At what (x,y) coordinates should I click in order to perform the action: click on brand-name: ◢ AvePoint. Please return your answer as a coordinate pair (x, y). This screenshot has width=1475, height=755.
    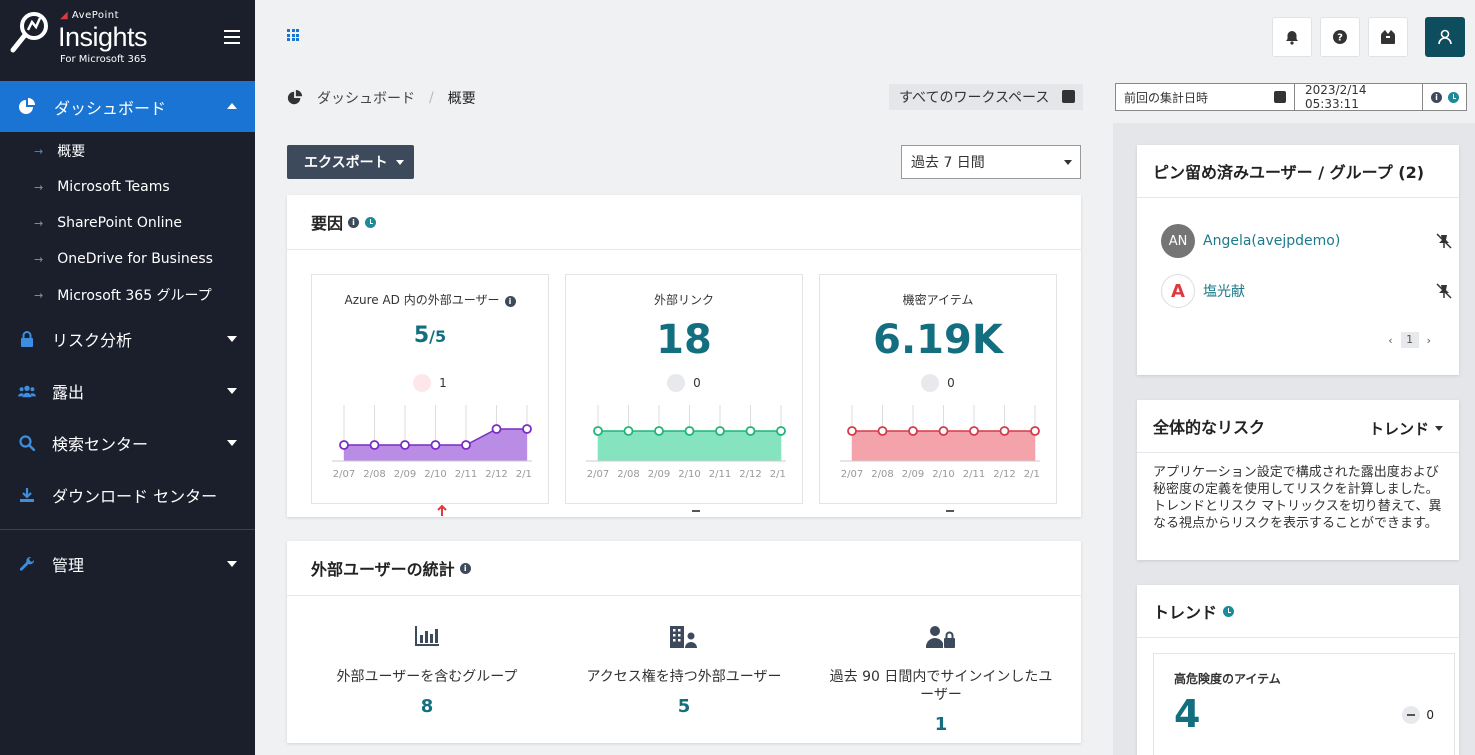
    Looking at the image, I should click on (90, 15).